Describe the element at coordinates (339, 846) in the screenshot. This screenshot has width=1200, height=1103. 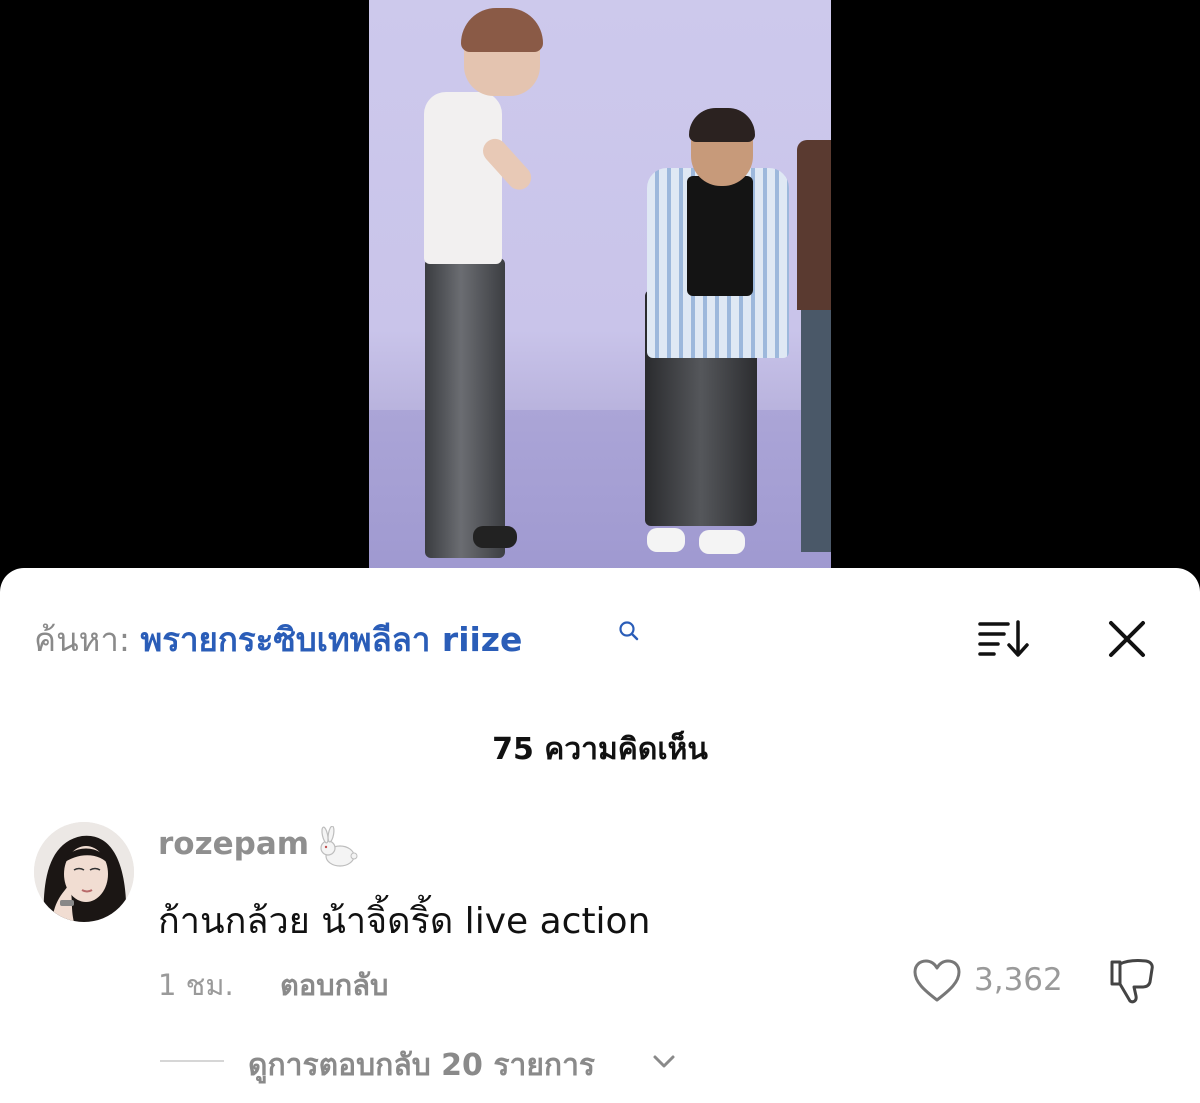
I see `rabbit-icon` at that location.